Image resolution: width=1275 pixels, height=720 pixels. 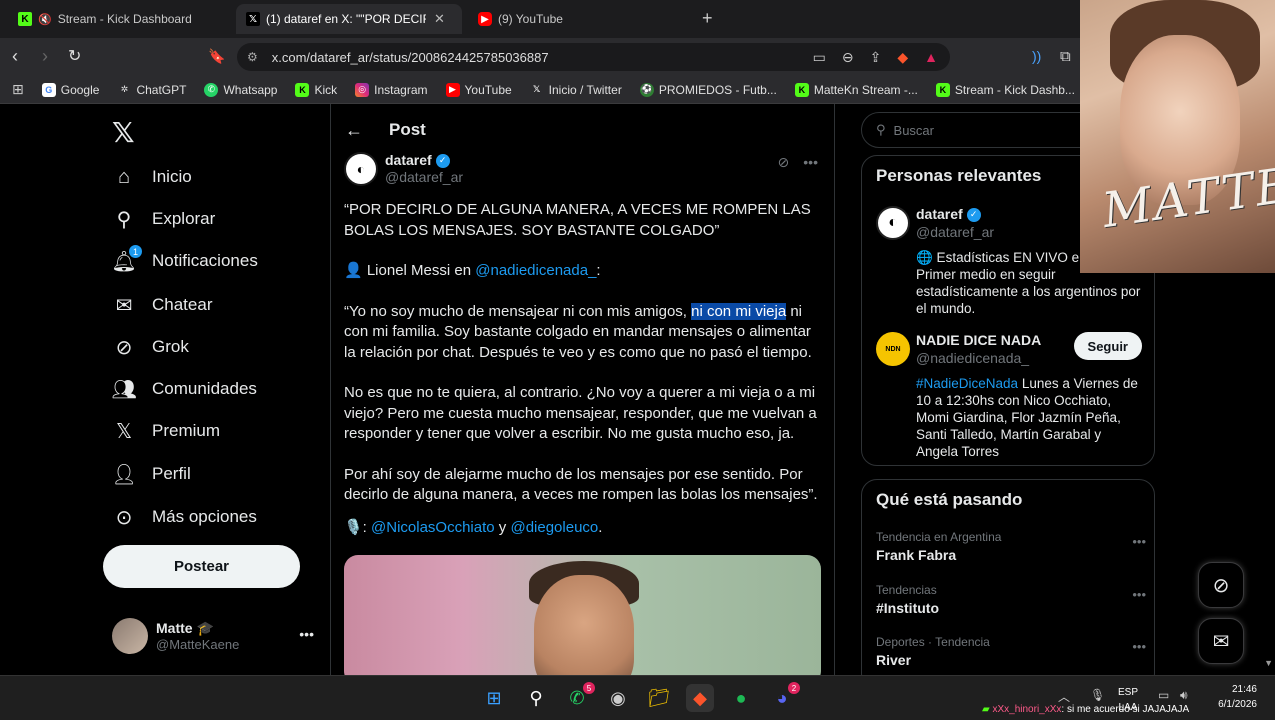 What do you see at coordinates (707, 18) in the screenshot?
I see `new-tab-button: +` at bounding box center [707, 18].